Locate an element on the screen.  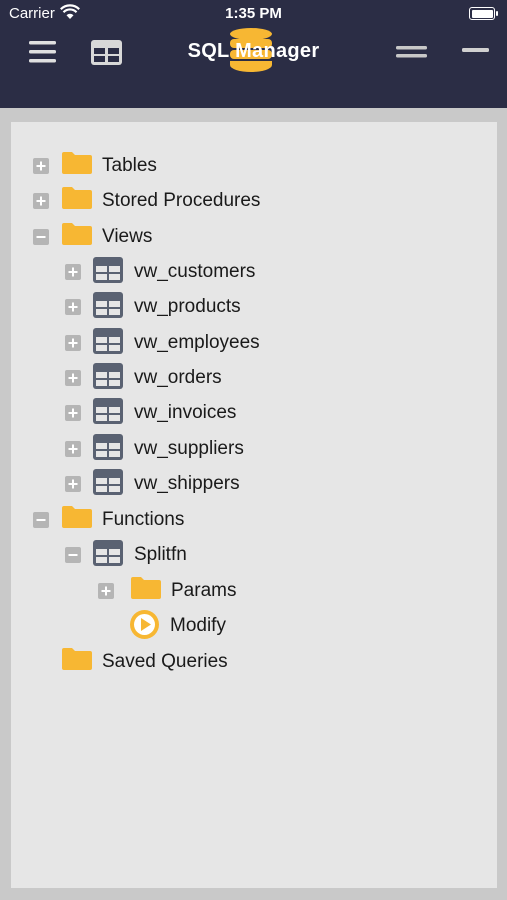
equal-icon is located at coordinates (411, 52).